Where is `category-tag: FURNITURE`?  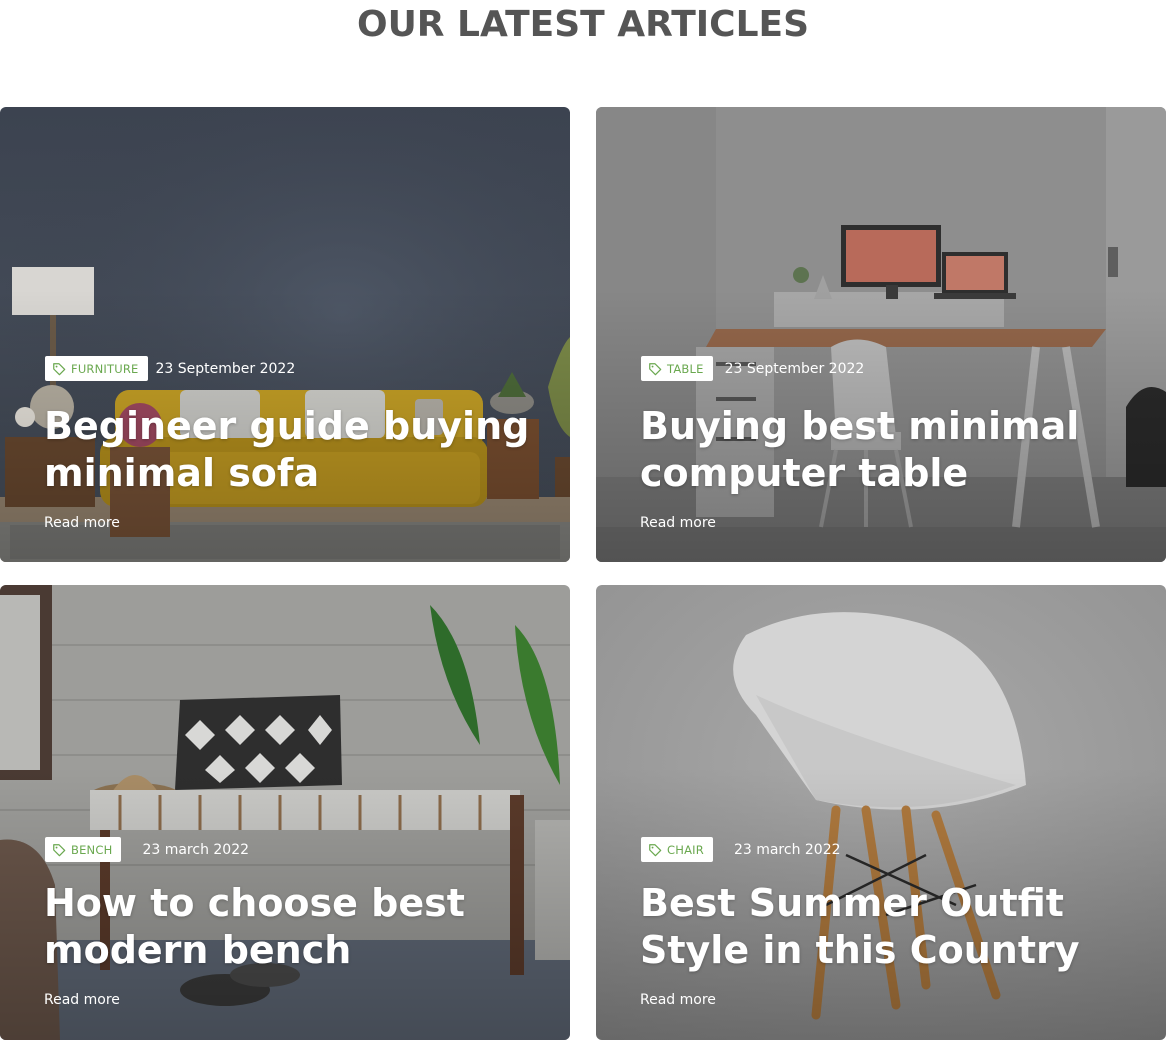
category-tag: FURNITURE is located at coordinates (96, 368).